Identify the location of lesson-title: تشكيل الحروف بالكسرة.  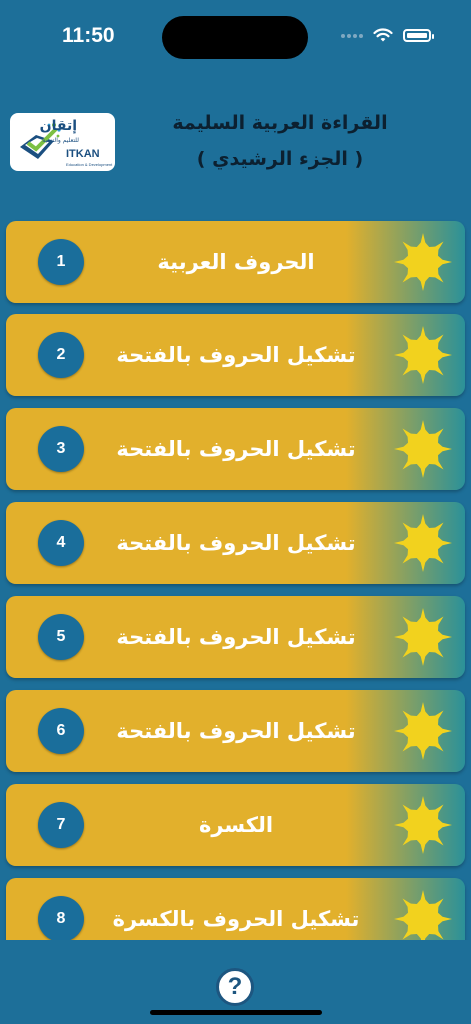
(236, 919).